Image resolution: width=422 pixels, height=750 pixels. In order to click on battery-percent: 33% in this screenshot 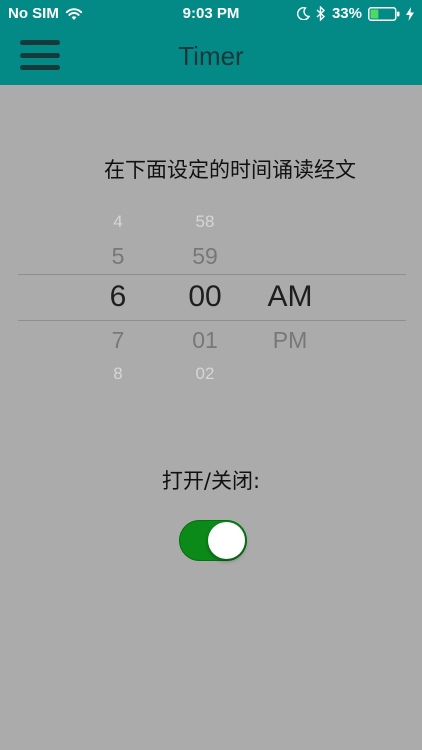, I will do `click(346, 13)`.